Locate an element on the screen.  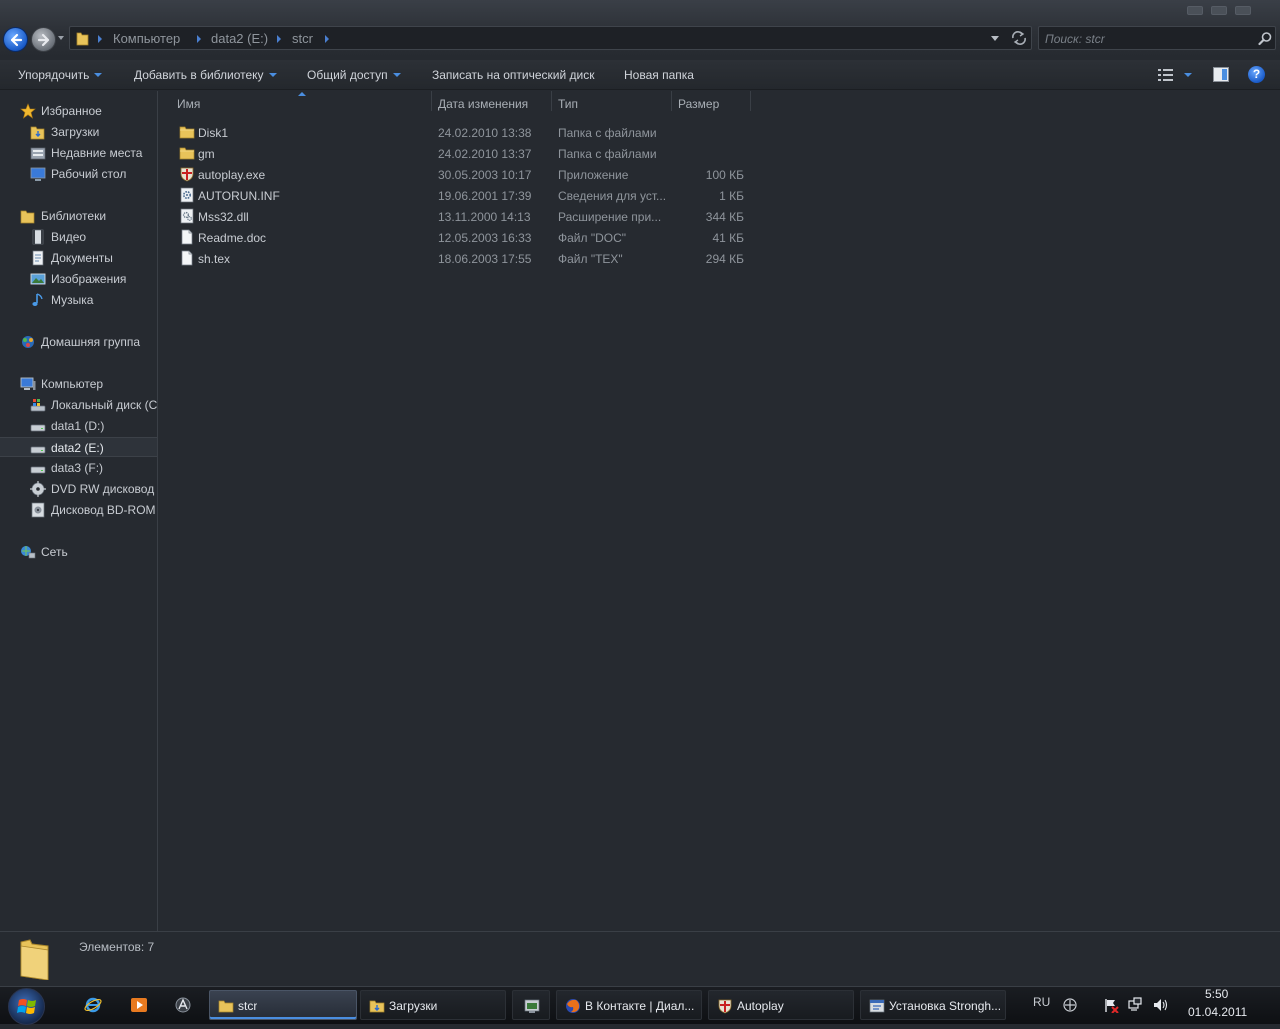
network-status-icon is located at coordinates (1135, 1005).